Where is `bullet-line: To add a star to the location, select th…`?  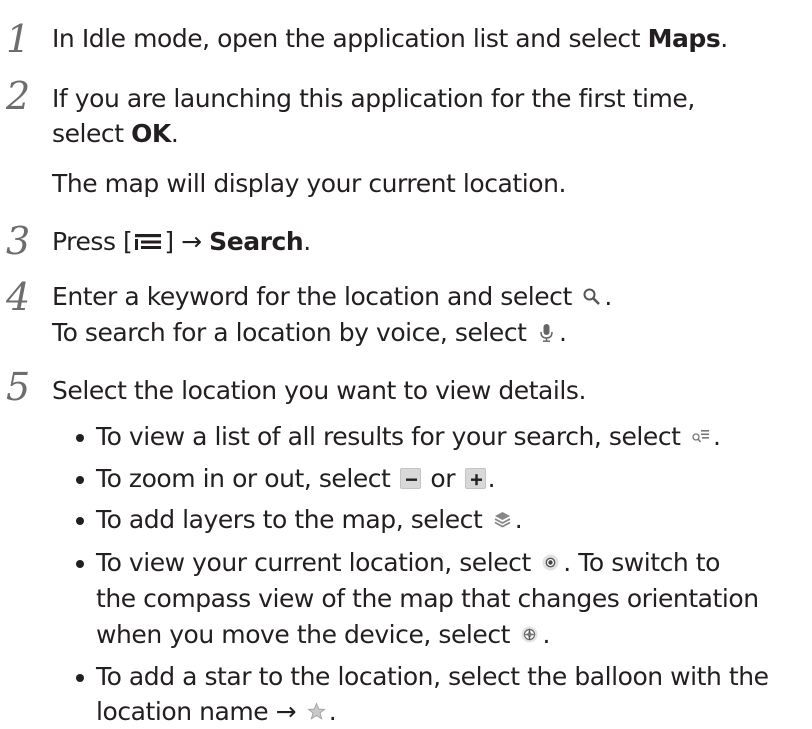
bullet-line: To add a star to the location, select th… is located at coordinates (432, 677).